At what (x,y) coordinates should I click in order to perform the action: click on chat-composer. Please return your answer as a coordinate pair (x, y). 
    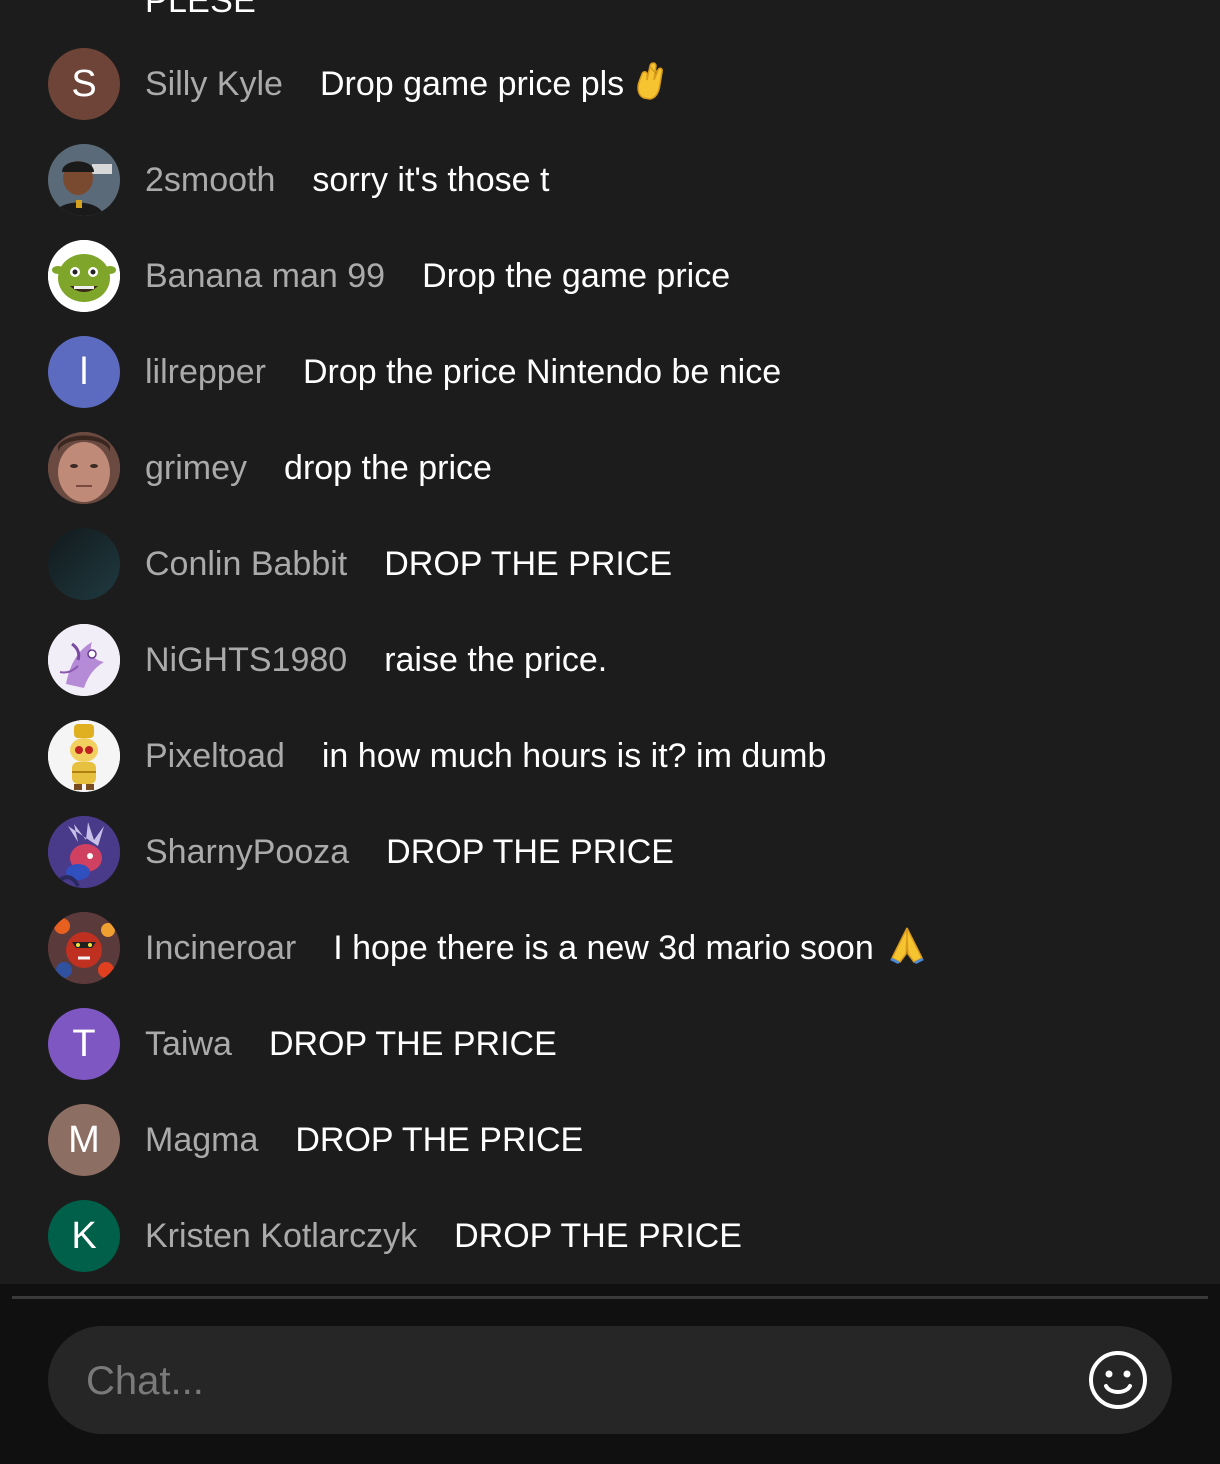
    Looking at the image, I should click on (610, 1374).